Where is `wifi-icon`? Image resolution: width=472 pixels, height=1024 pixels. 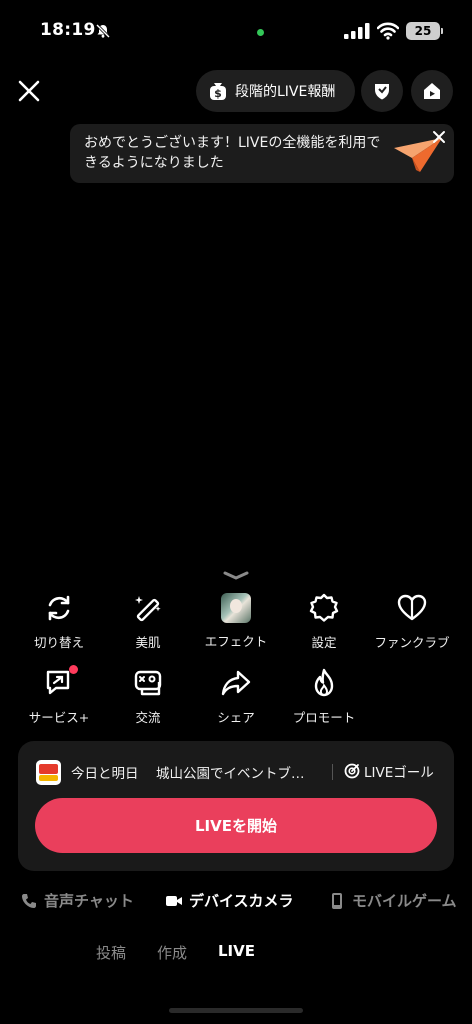
wifi-icon is located at coordinates (388, 31).